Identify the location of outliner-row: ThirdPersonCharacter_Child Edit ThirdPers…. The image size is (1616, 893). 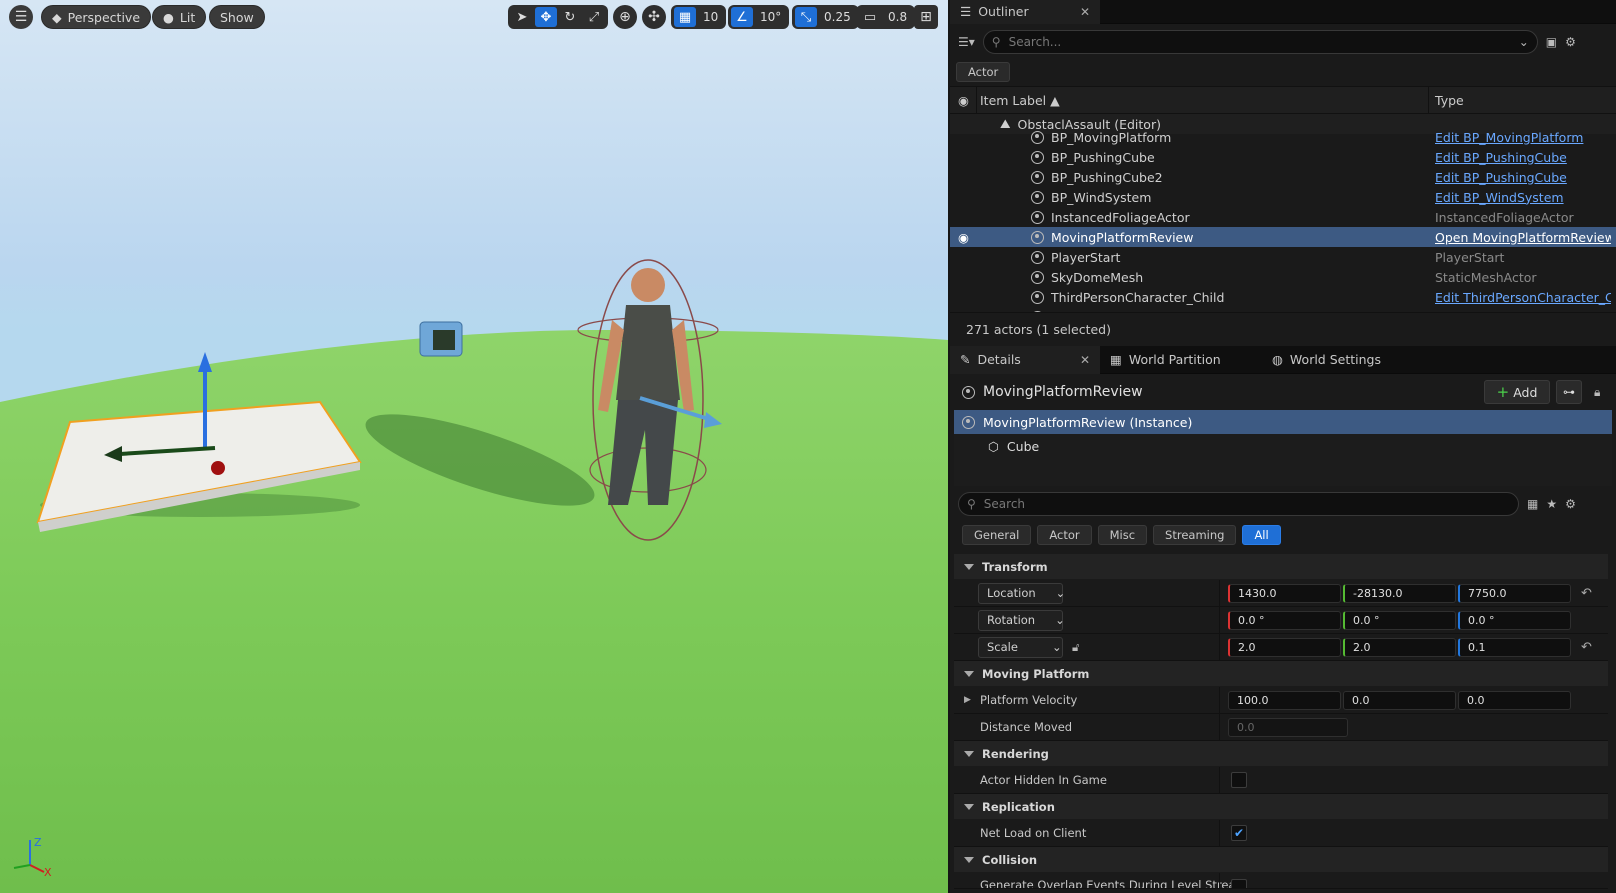
(1283, 297).